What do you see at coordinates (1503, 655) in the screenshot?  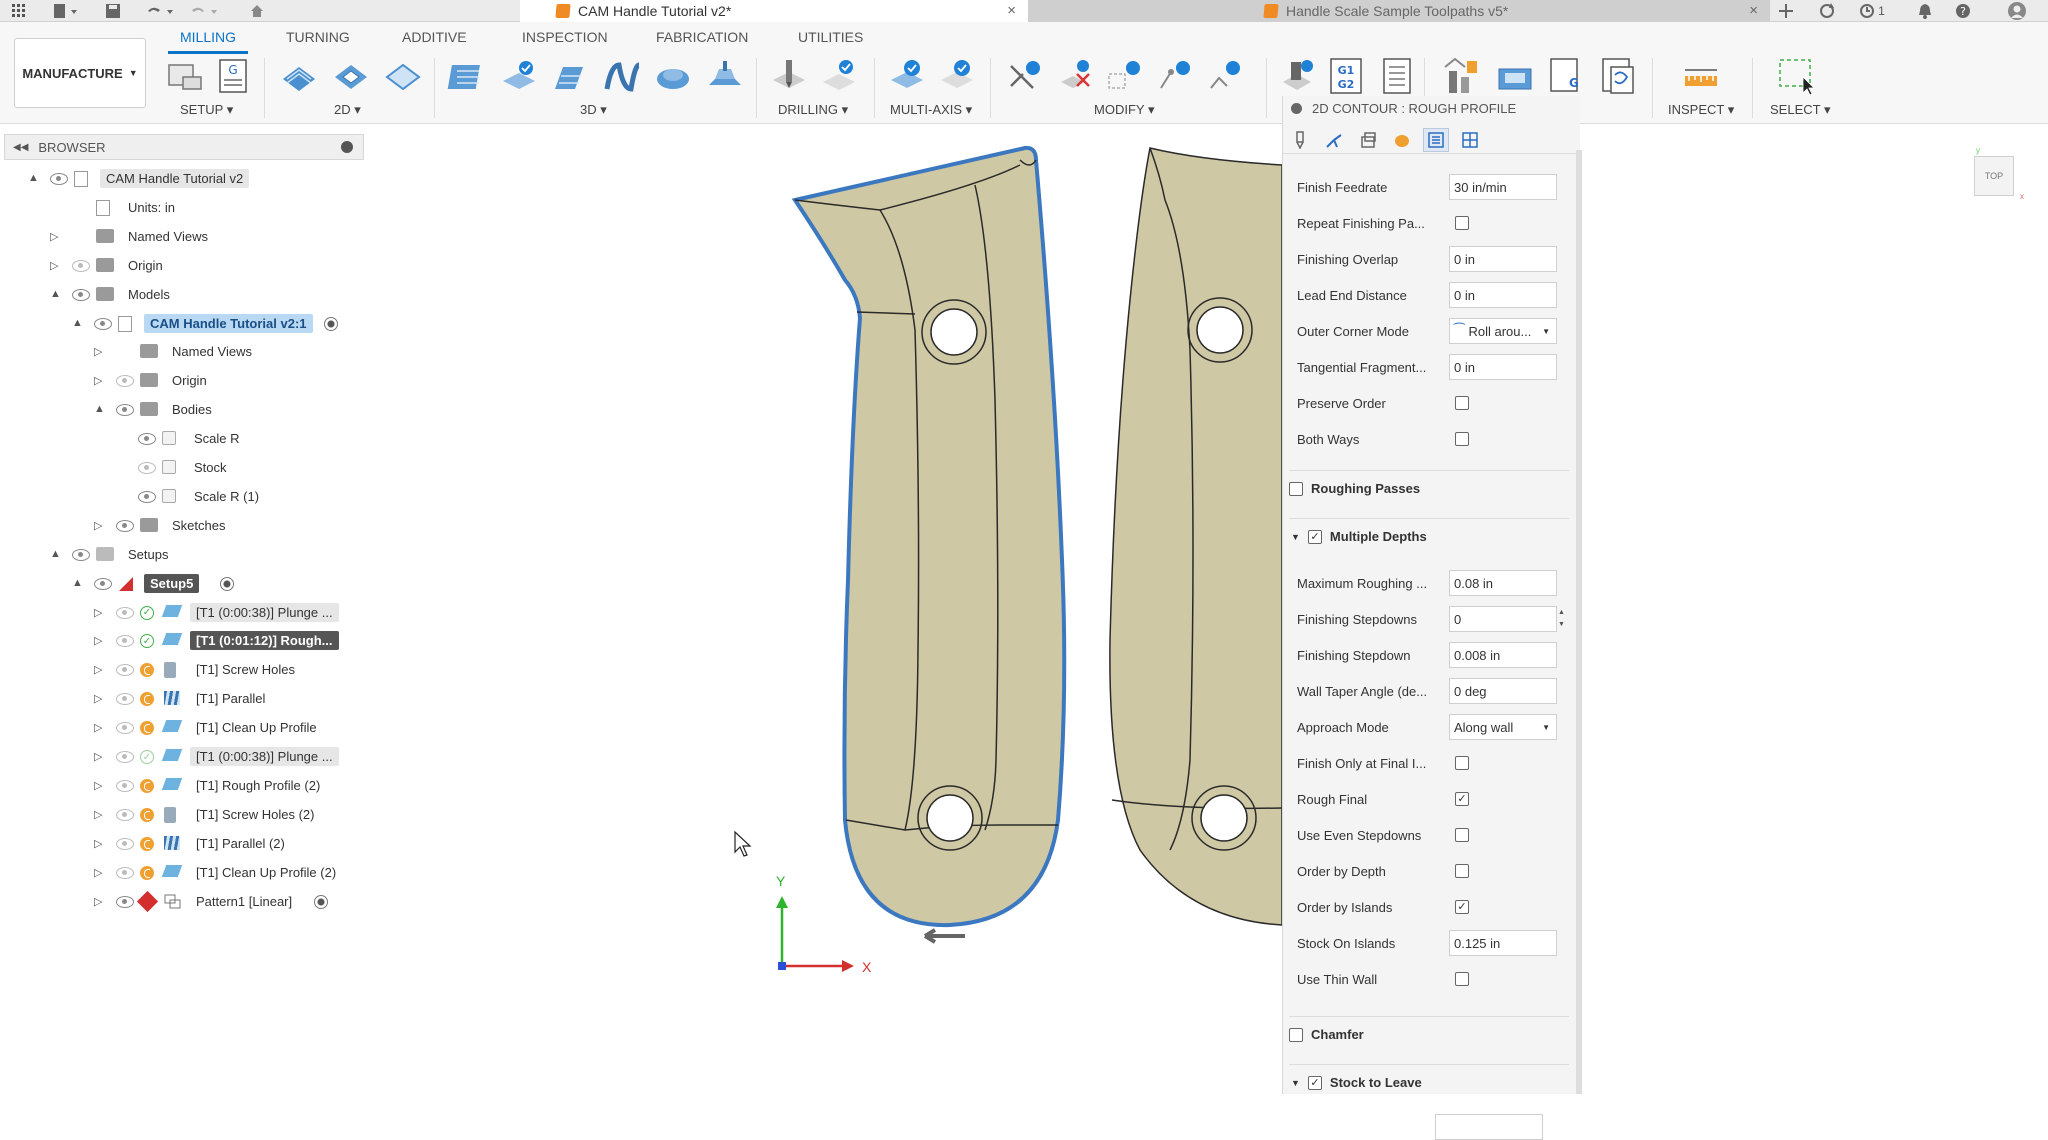 I see `param-input: 0.008 in` at bounding box center [1503, 655].